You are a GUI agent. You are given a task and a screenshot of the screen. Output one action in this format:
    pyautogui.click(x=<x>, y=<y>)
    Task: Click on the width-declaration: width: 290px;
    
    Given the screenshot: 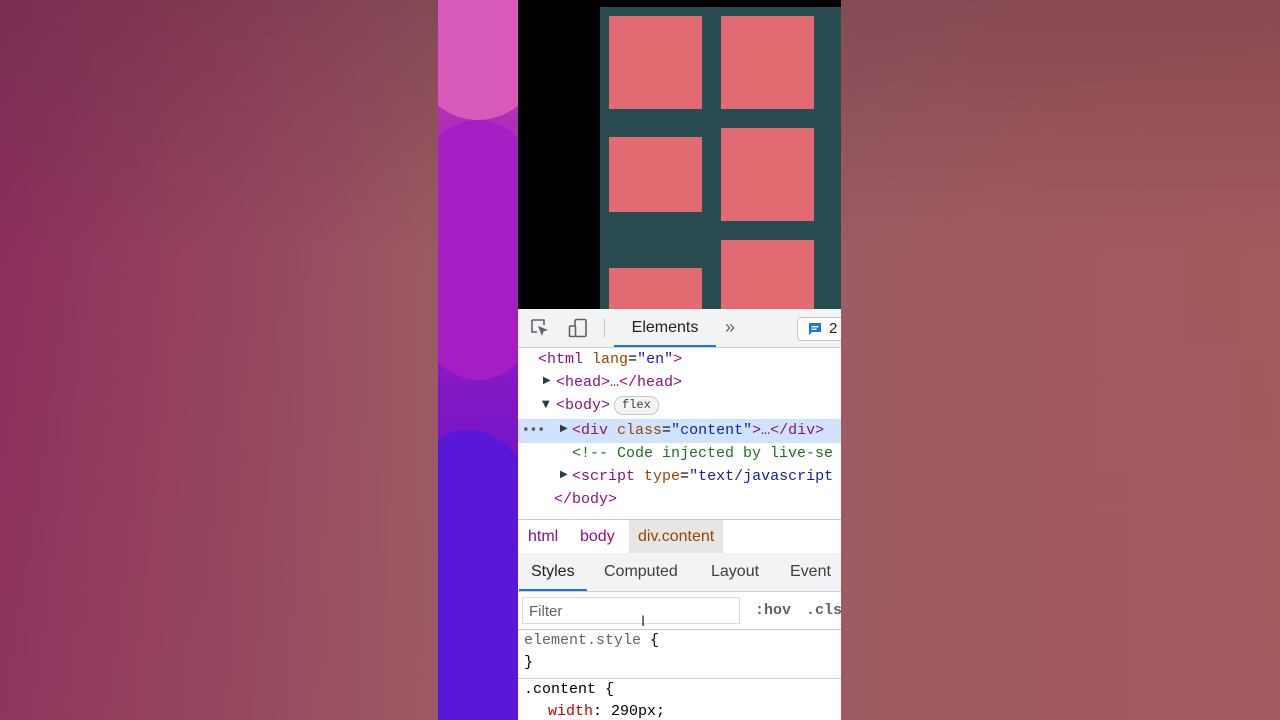 What is the action you would take?
    pyautogui.click(x=606, y=710)
    